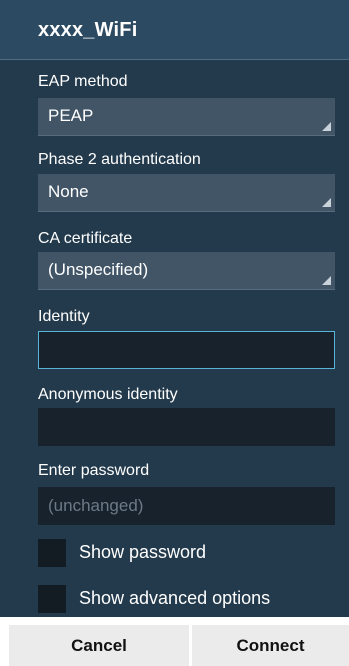 The image size is (349, 666). I want to click on dialog-title: xxxx_WiFi, so click(88, 30).